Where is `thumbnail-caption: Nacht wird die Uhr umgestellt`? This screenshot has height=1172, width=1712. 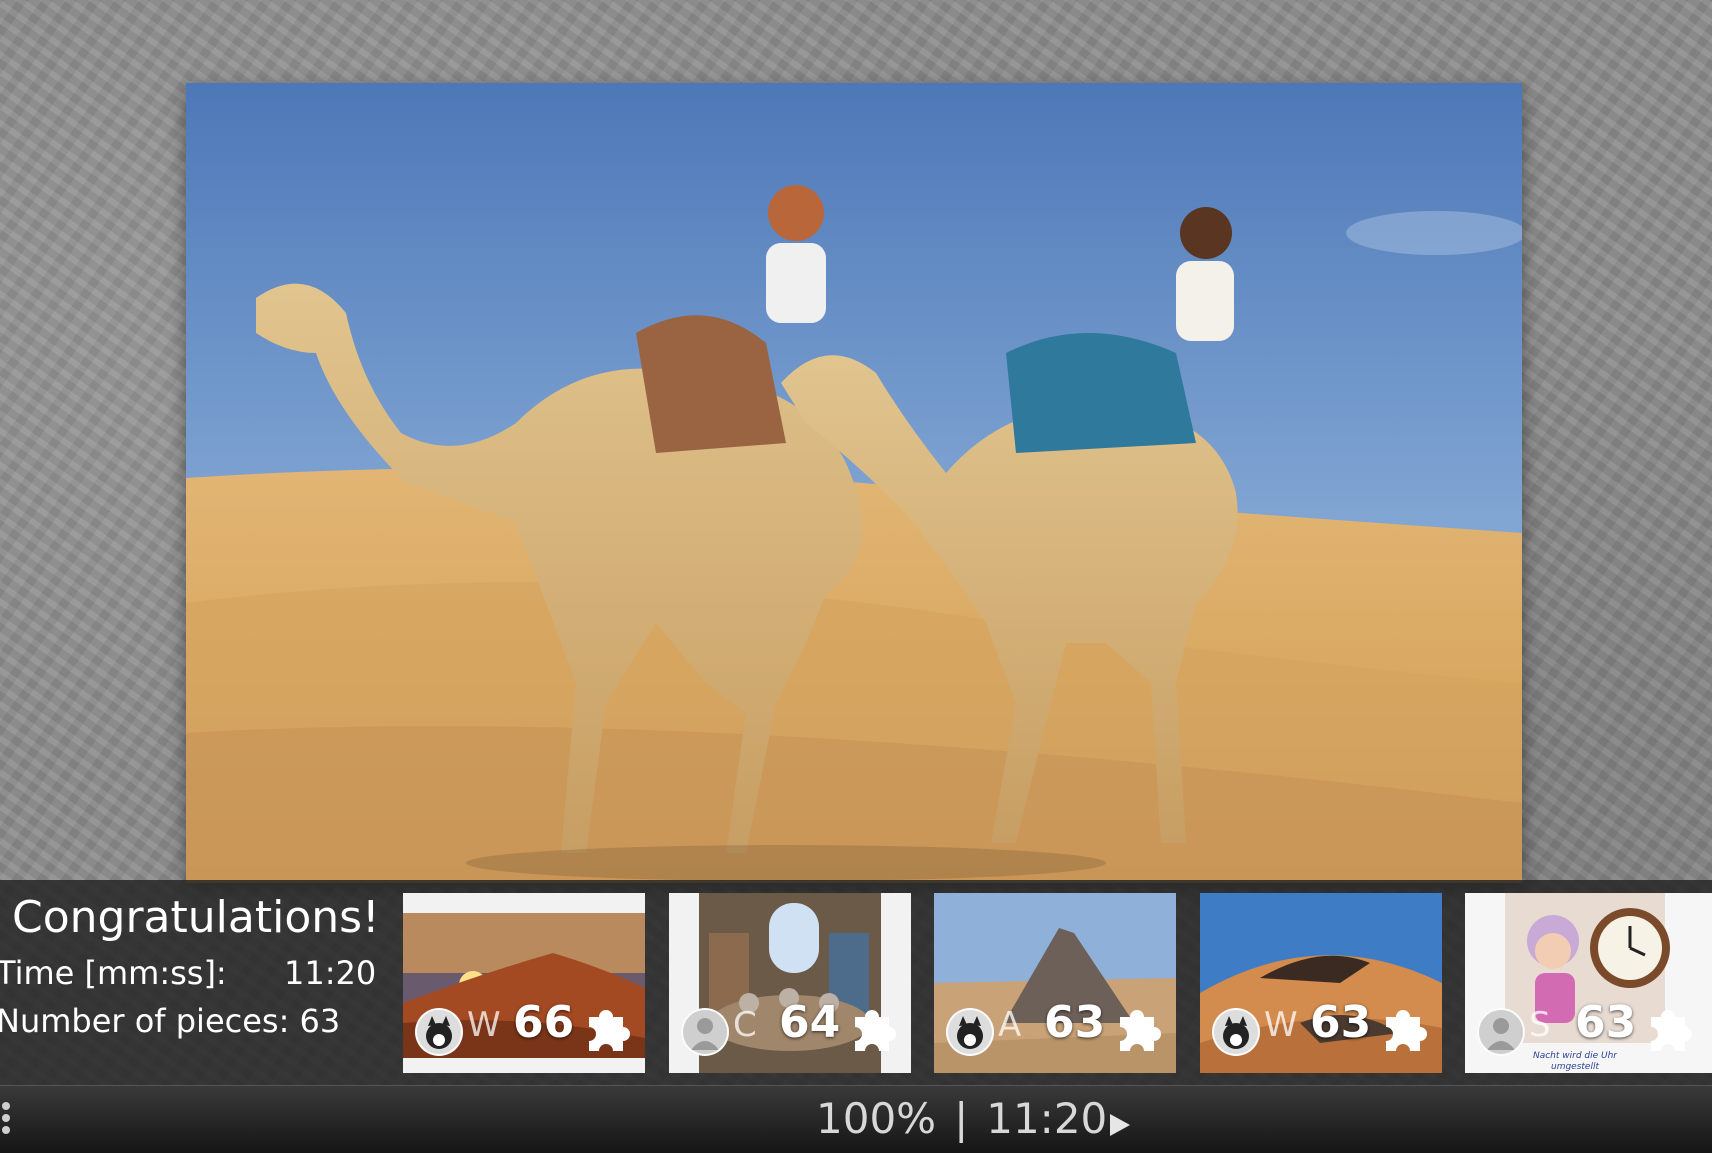
thumbnail-caption: Nacht wird die Uhr umgestellt is located at coordinates (1575, 1061).